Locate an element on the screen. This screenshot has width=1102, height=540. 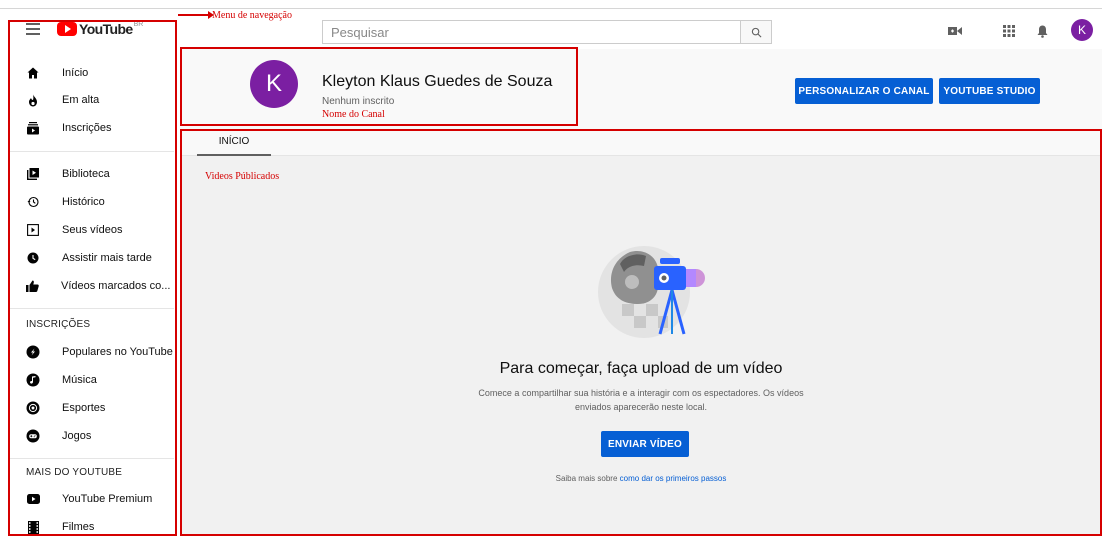
notifications-bell-icon is located at coordinates (1042, 31).